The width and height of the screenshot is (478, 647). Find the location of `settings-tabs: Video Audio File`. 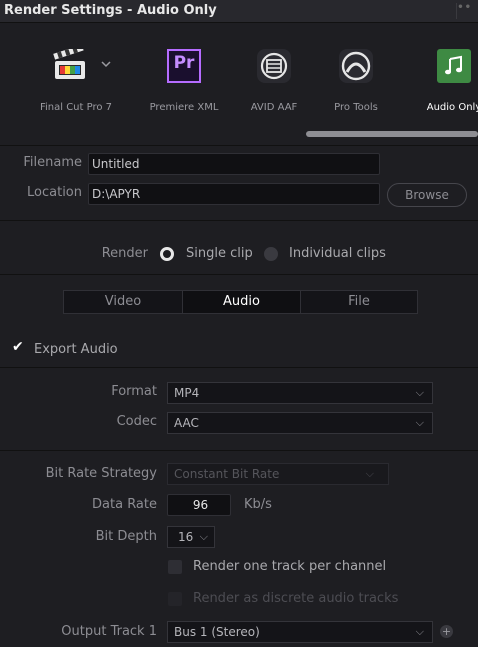

settings-tabs: Video Audio File is located at coordinates (240, 302).